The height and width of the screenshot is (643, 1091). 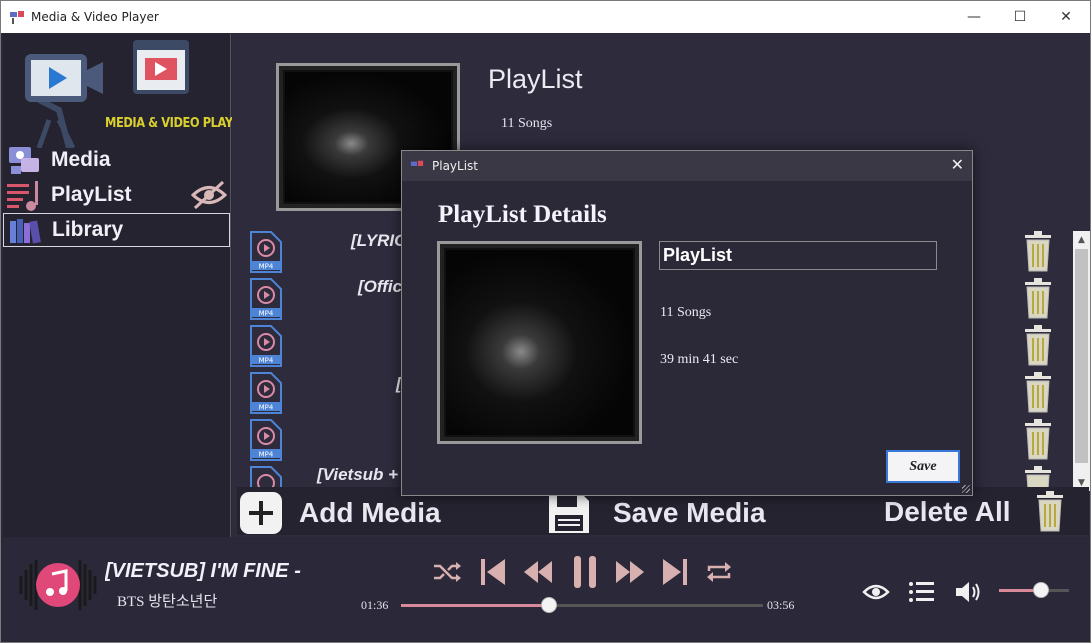 I want to click on repeat-icon, so click(x=719, y=572).